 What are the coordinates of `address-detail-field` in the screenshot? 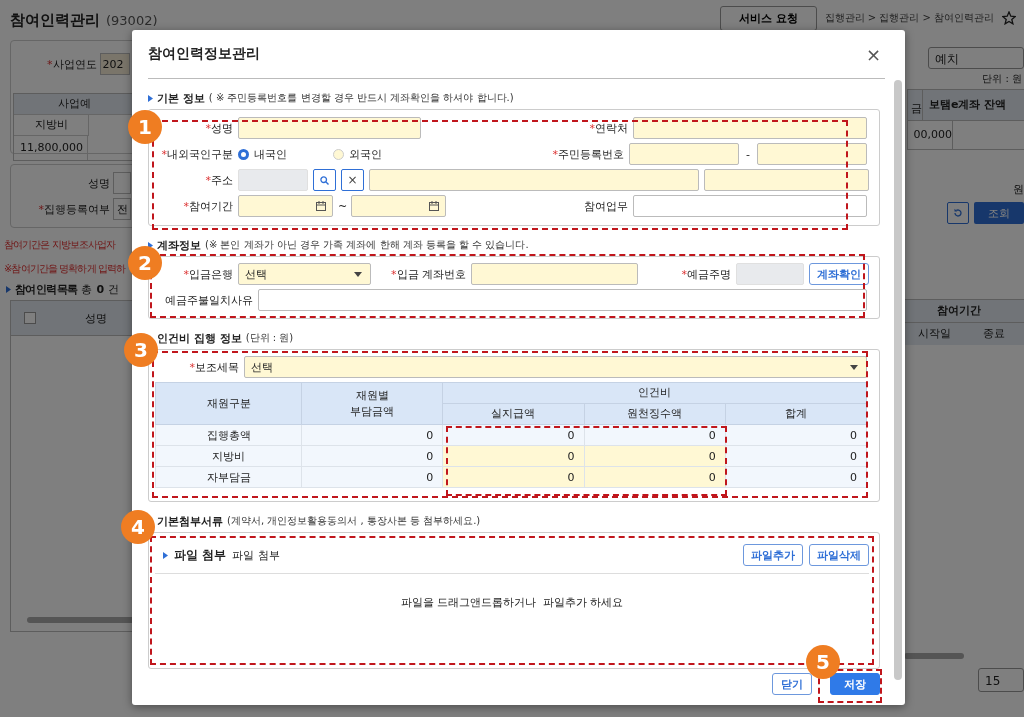 It's located at (786, 180).